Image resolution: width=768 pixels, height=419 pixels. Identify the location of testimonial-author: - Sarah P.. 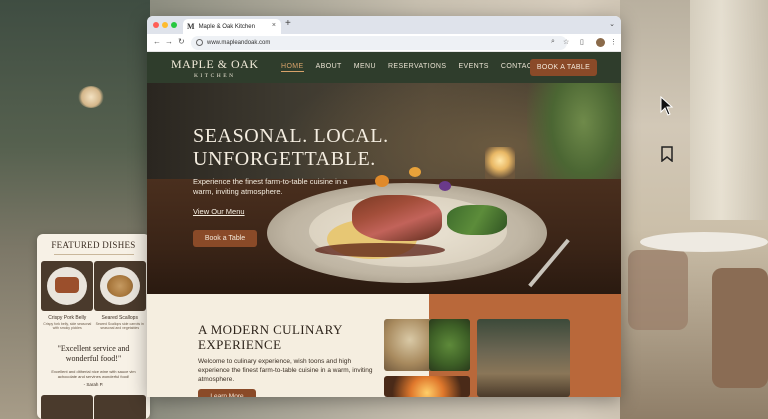
(93, 384).